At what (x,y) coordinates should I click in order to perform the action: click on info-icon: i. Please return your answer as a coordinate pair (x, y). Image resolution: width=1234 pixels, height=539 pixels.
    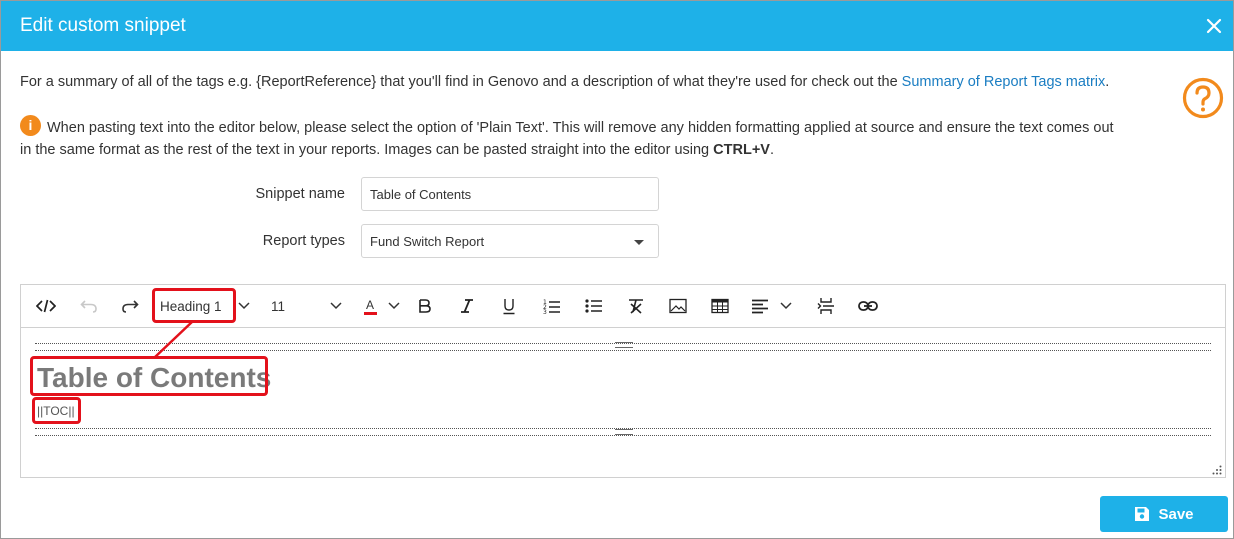
    Looking at the image, I should click on (30, 125).